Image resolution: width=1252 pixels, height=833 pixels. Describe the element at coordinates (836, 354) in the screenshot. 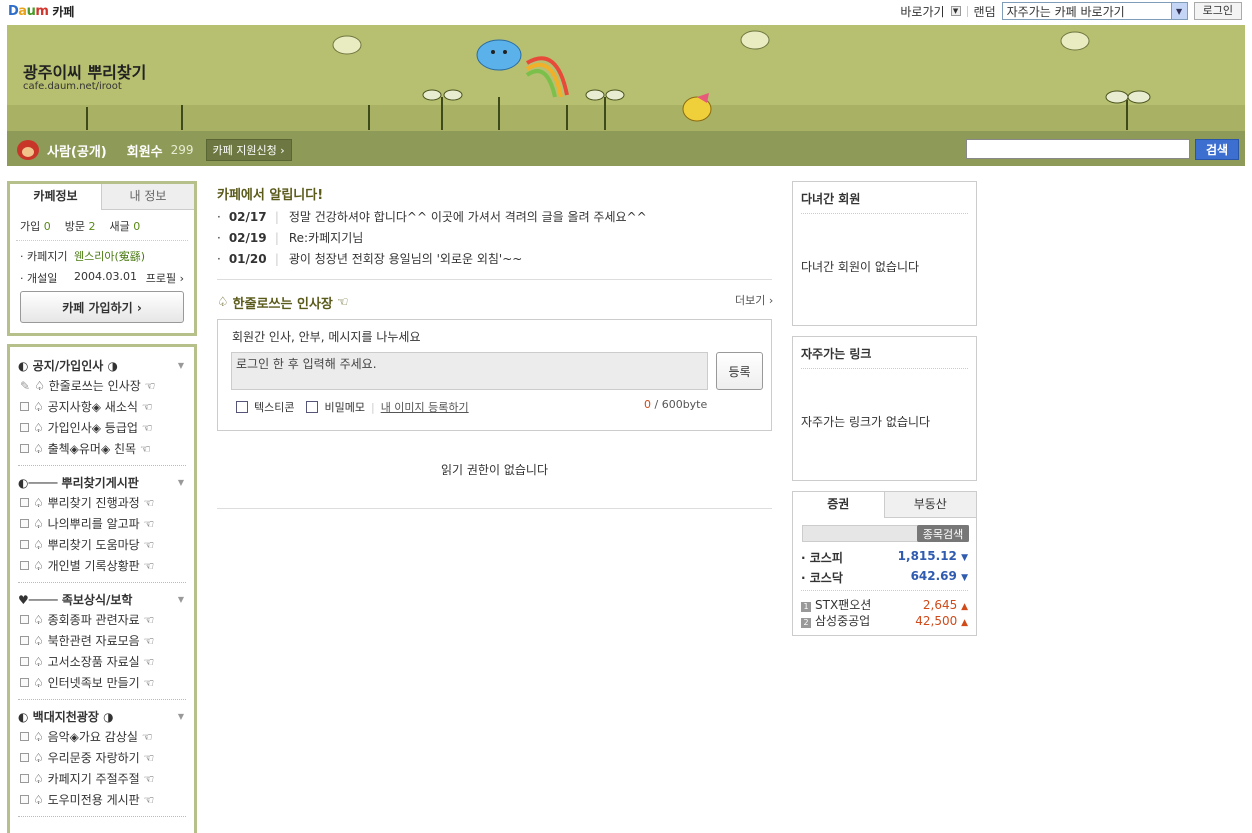

I see `links-title: 자주가는 링크` at that location.